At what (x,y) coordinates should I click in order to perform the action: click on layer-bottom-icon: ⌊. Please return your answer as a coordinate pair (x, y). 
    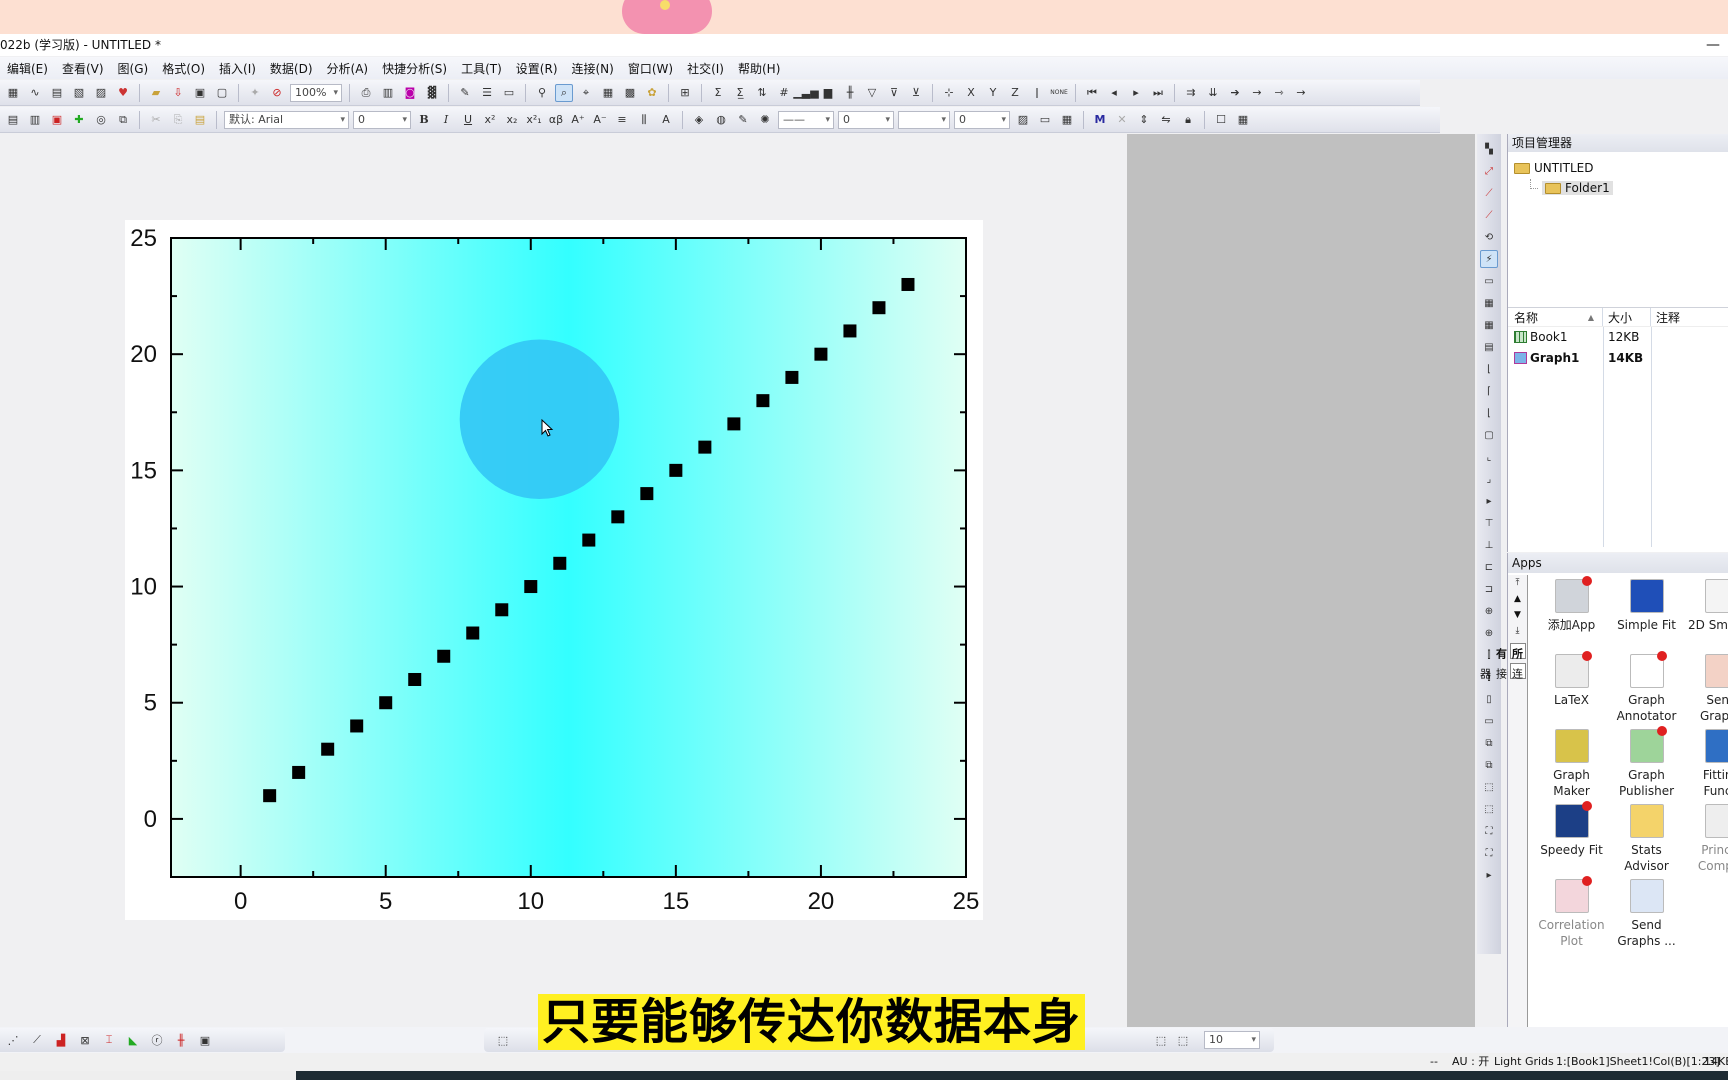
    Looking at the image, I should click on (1489, 369).